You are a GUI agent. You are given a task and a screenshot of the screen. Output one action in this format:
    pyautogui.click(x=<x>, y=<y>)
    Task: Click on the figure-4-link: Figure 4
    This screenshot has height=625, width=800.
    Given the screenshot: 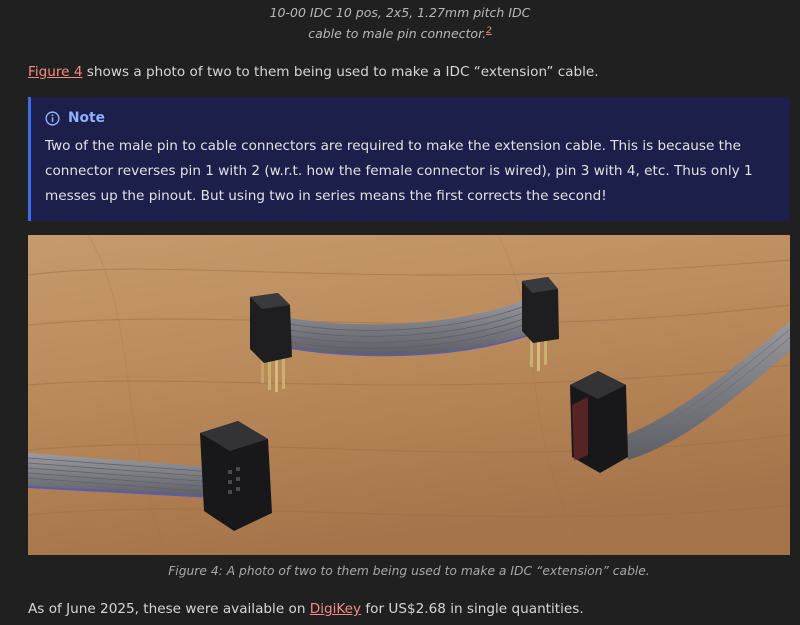 What is the action you would take?
    pyautogui.click(x=55, y=72)
    